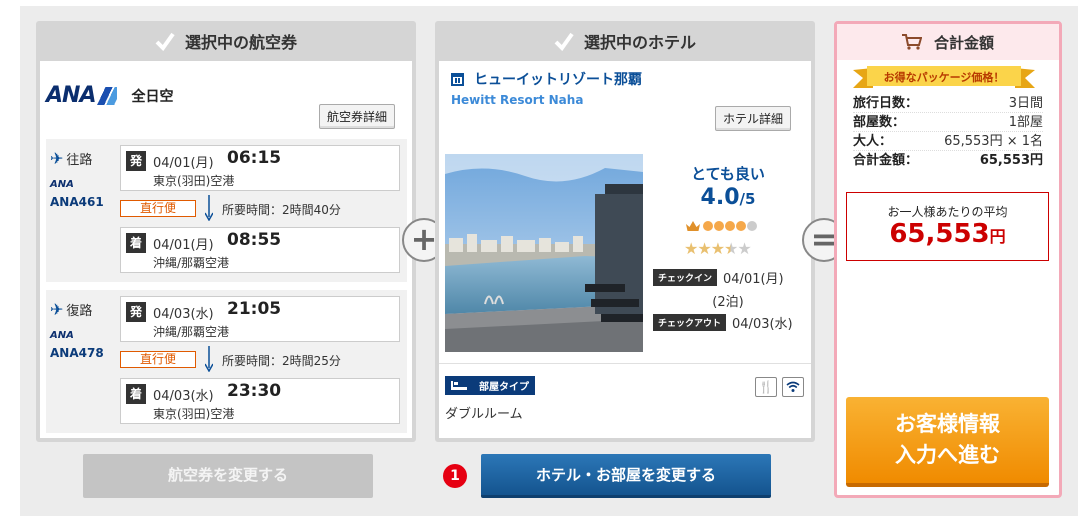 Image resolution: width=1088 pixels, height=525 pixels. Describe the element at coordinates (183, 163) in the screenshot. I see `departure-date: 04/01(月)` at that location.